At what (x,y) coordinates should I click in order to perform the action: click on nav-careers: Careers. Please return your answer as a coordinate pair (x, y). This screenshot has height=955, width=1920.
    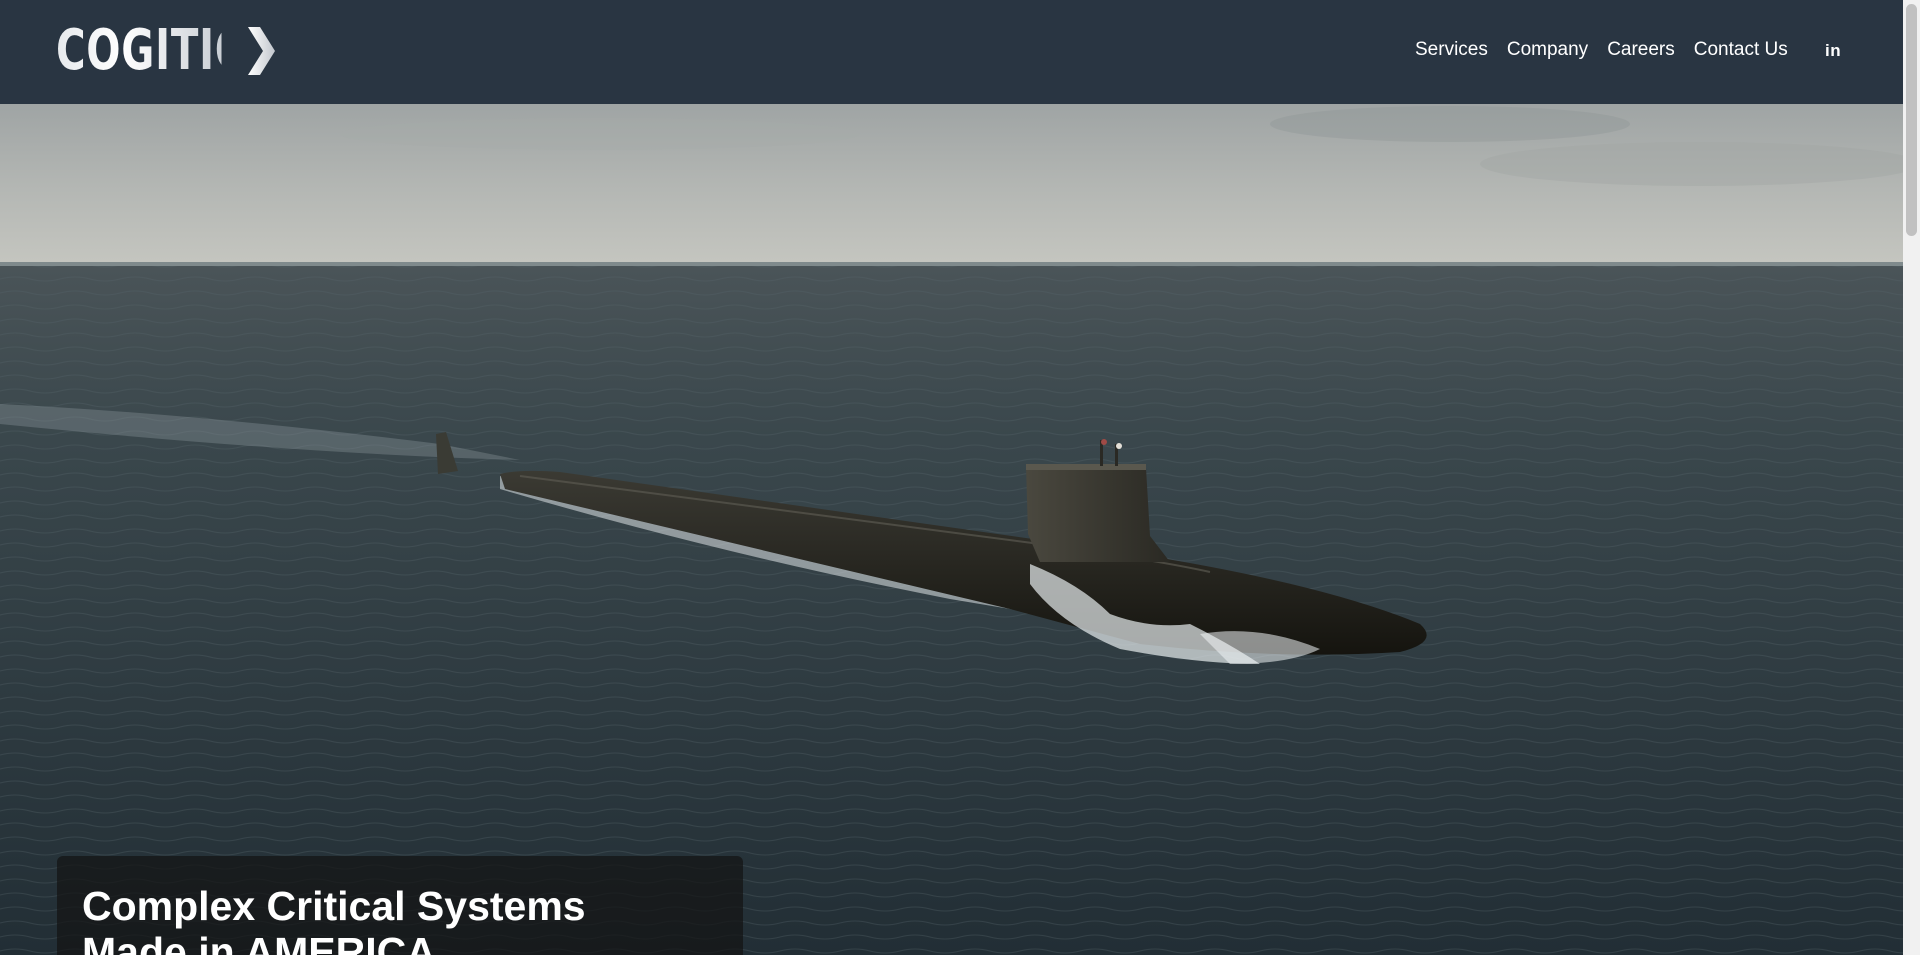
    Looking at the image, I should click on (1641, 50).